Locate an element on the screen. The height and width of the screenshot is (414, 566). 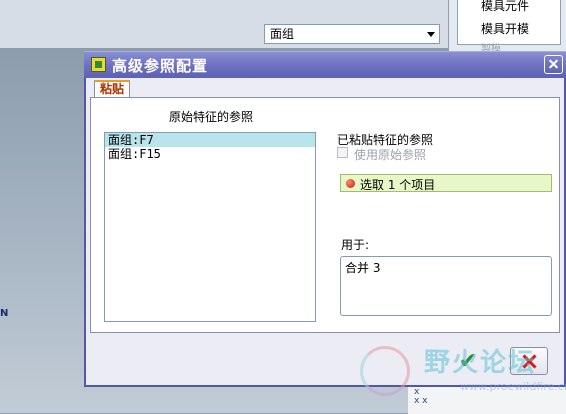
selection-status-icon: xx x is located at coordinates (421, 396).